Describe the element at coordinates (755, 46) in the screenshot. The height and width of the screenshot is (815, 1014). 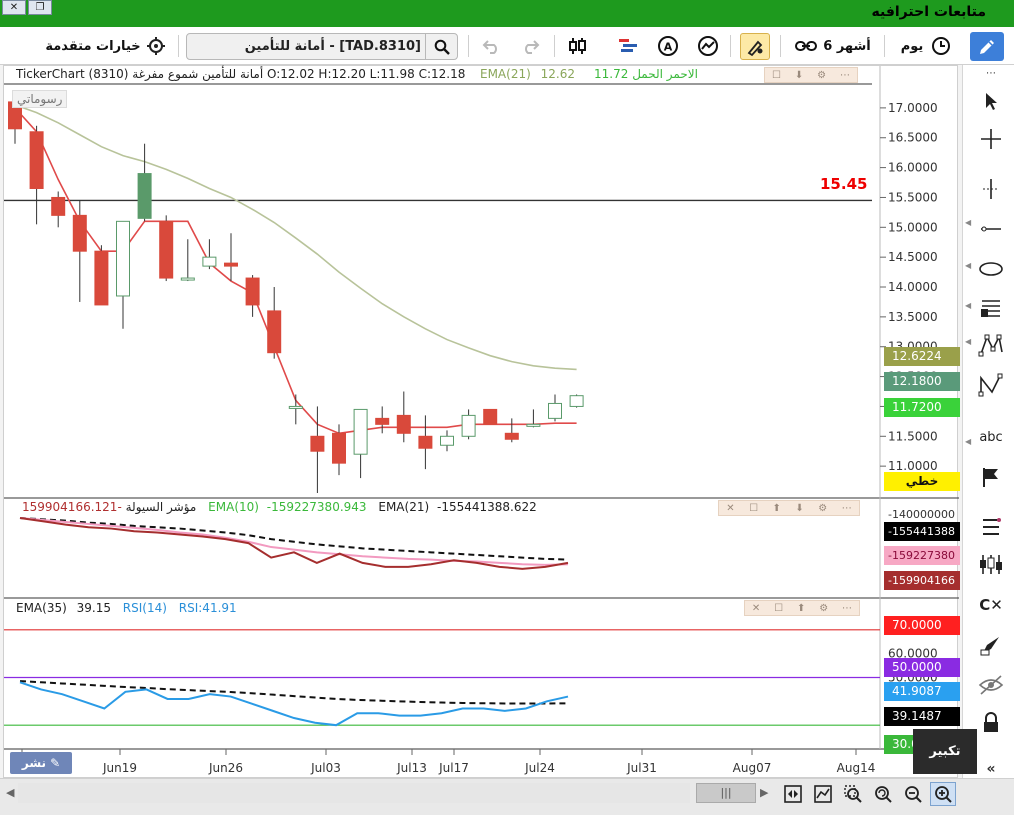
I see `drawing-mode-button` at that location.